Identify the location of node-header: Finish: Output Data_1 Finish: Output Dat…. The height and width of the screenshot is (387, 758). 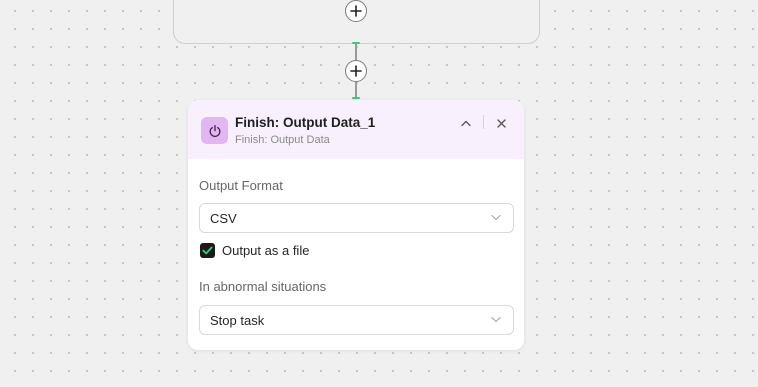
(356, 129).